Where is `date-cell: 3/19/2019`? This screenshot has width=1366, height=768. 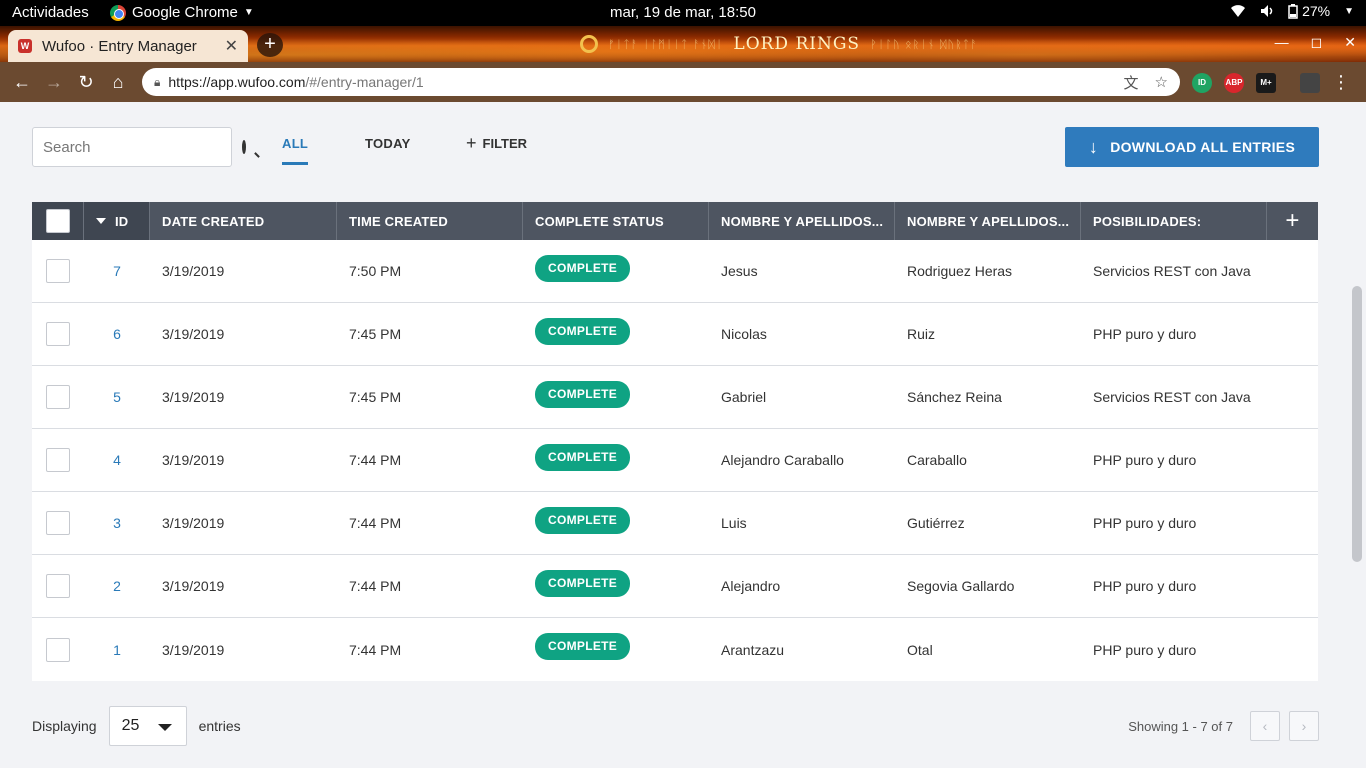 date-cell: 3/19/2019 is located at coordinates (193, 586).